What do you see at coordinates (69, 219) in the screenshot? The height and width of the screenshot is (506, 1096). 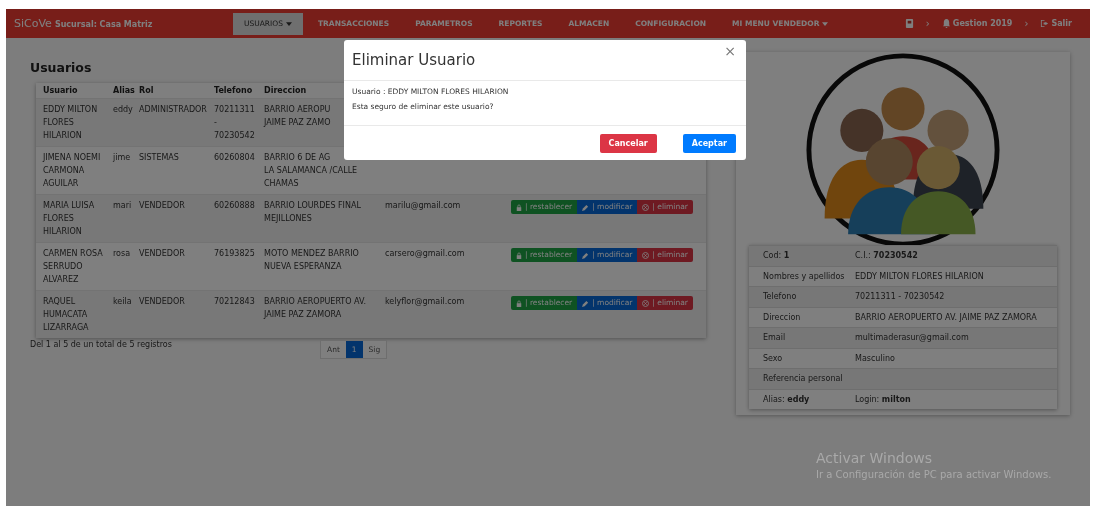 I see `table-cell-text: MARIA LUISA FLORES HILARION` at bounding box center [69, 219].